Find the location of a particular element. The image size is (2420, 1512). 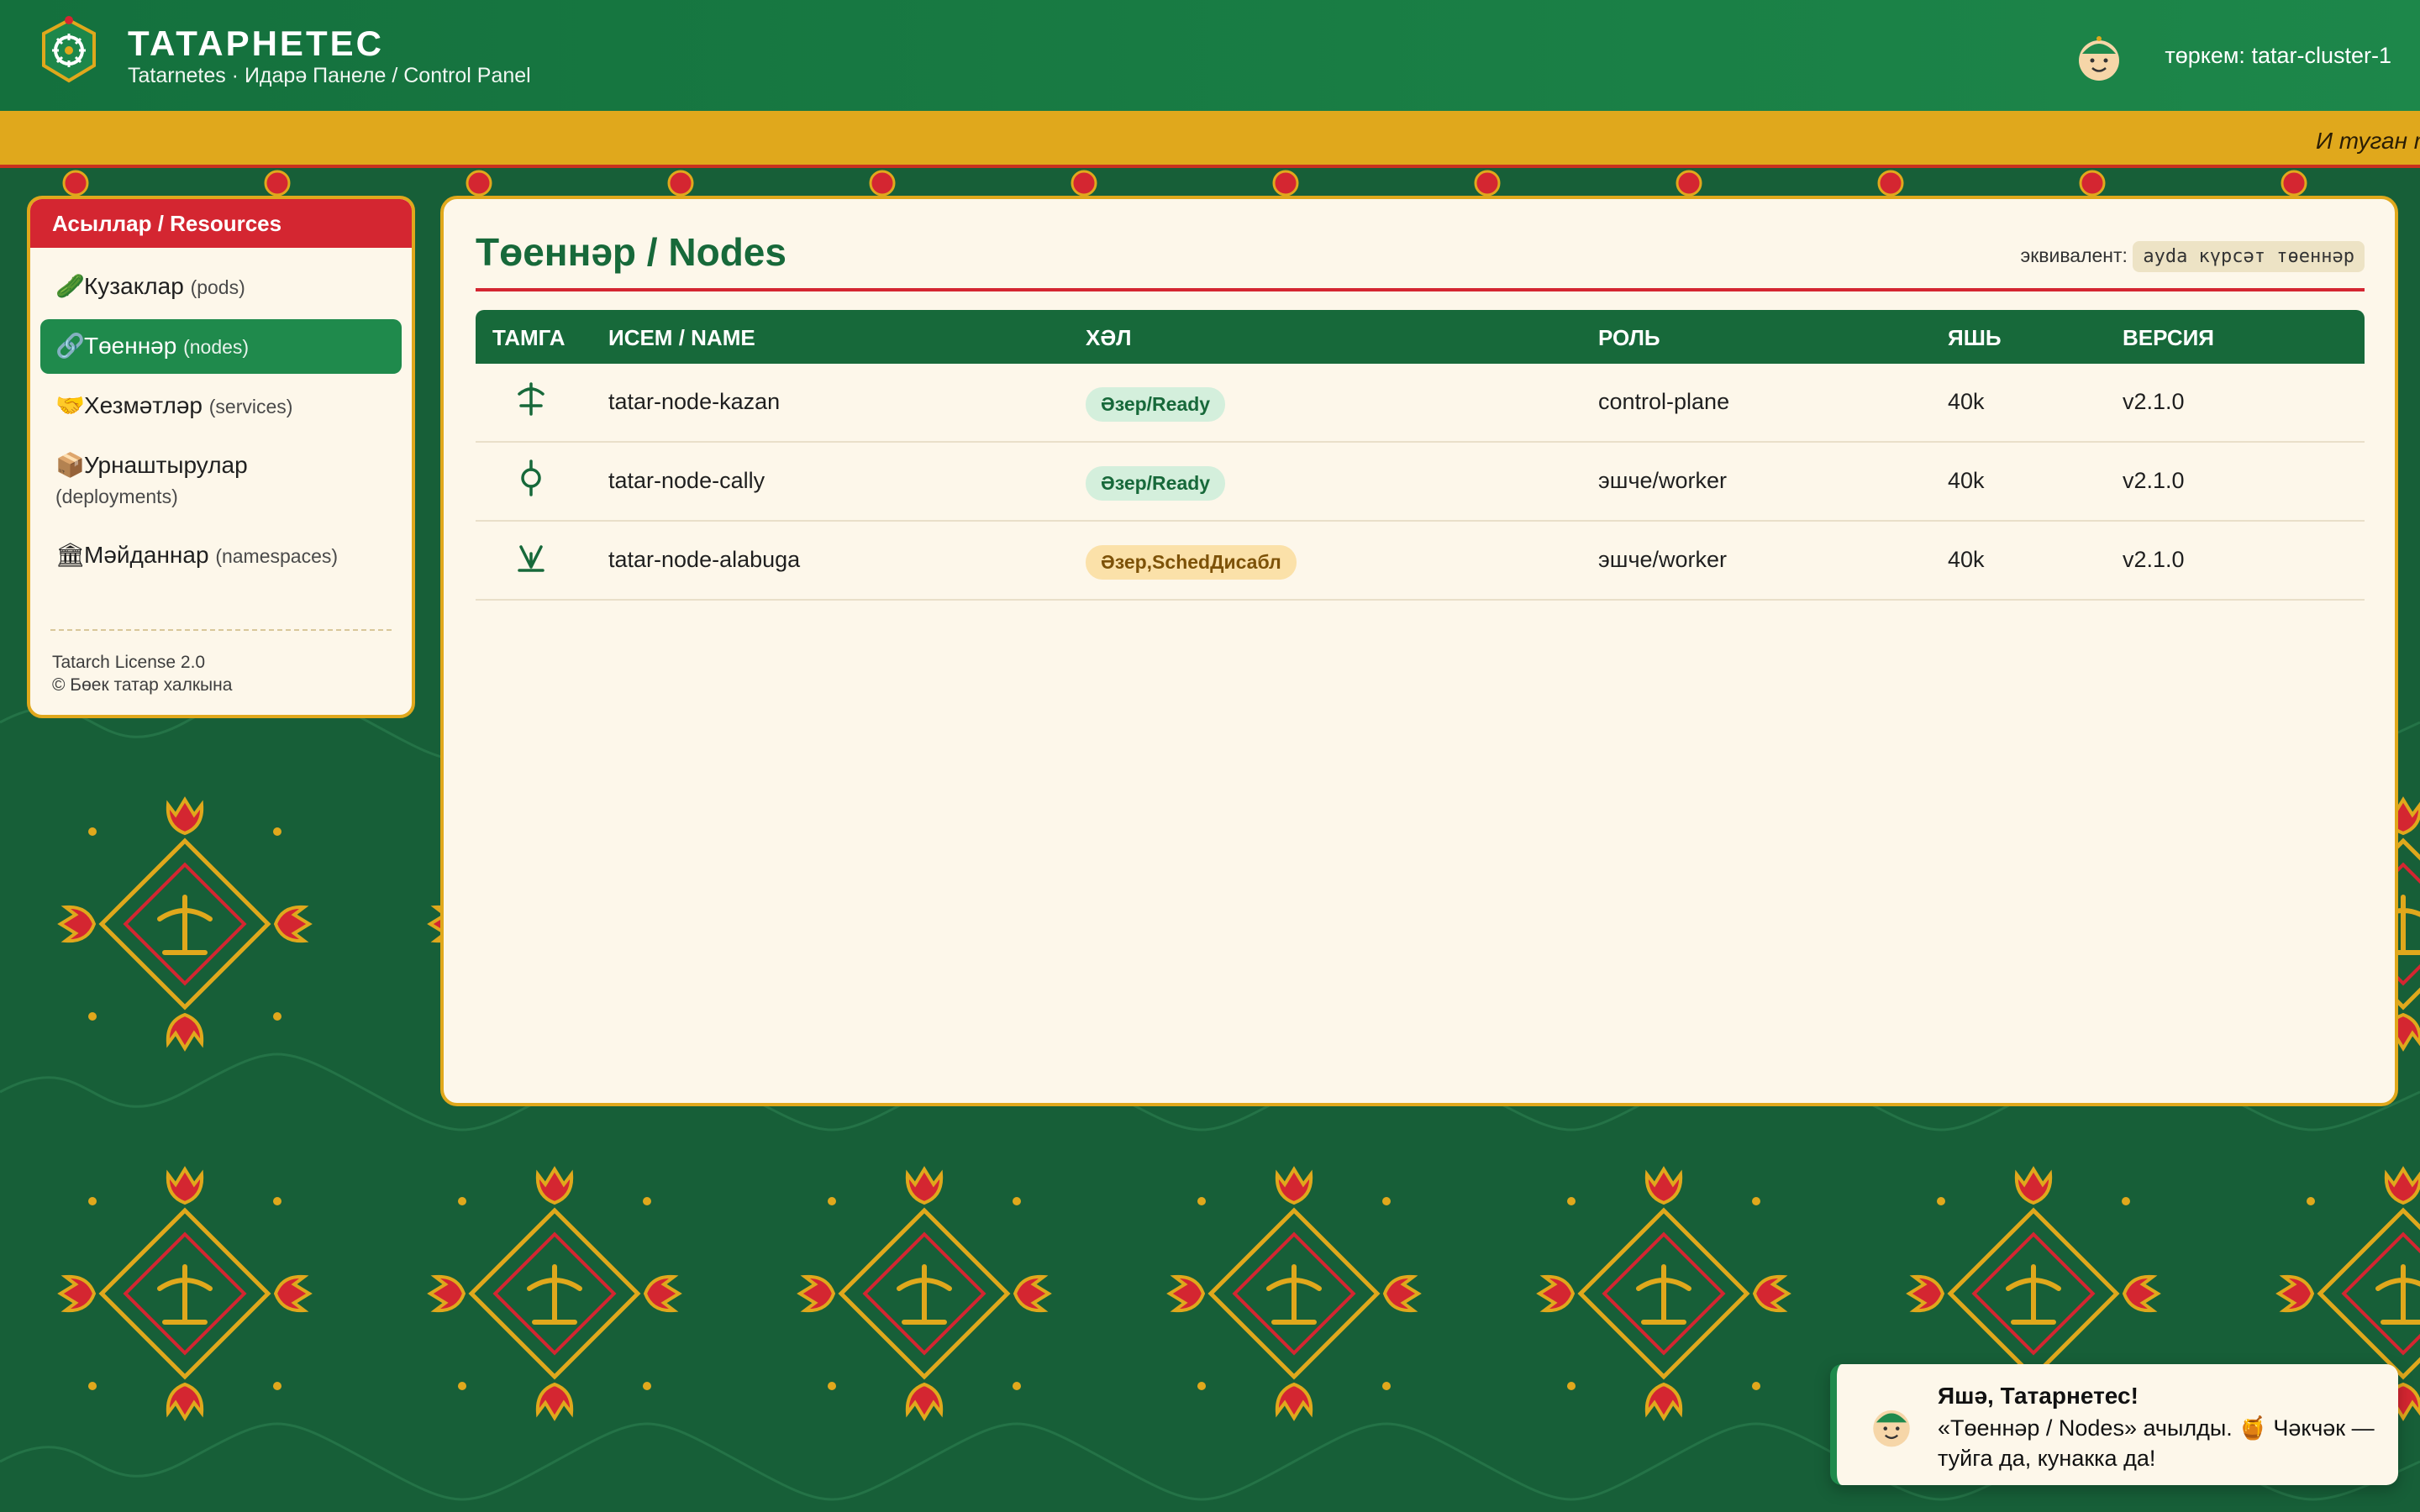

sidebar-item-sublabel: (pods) is located at coordinates (218, 287).